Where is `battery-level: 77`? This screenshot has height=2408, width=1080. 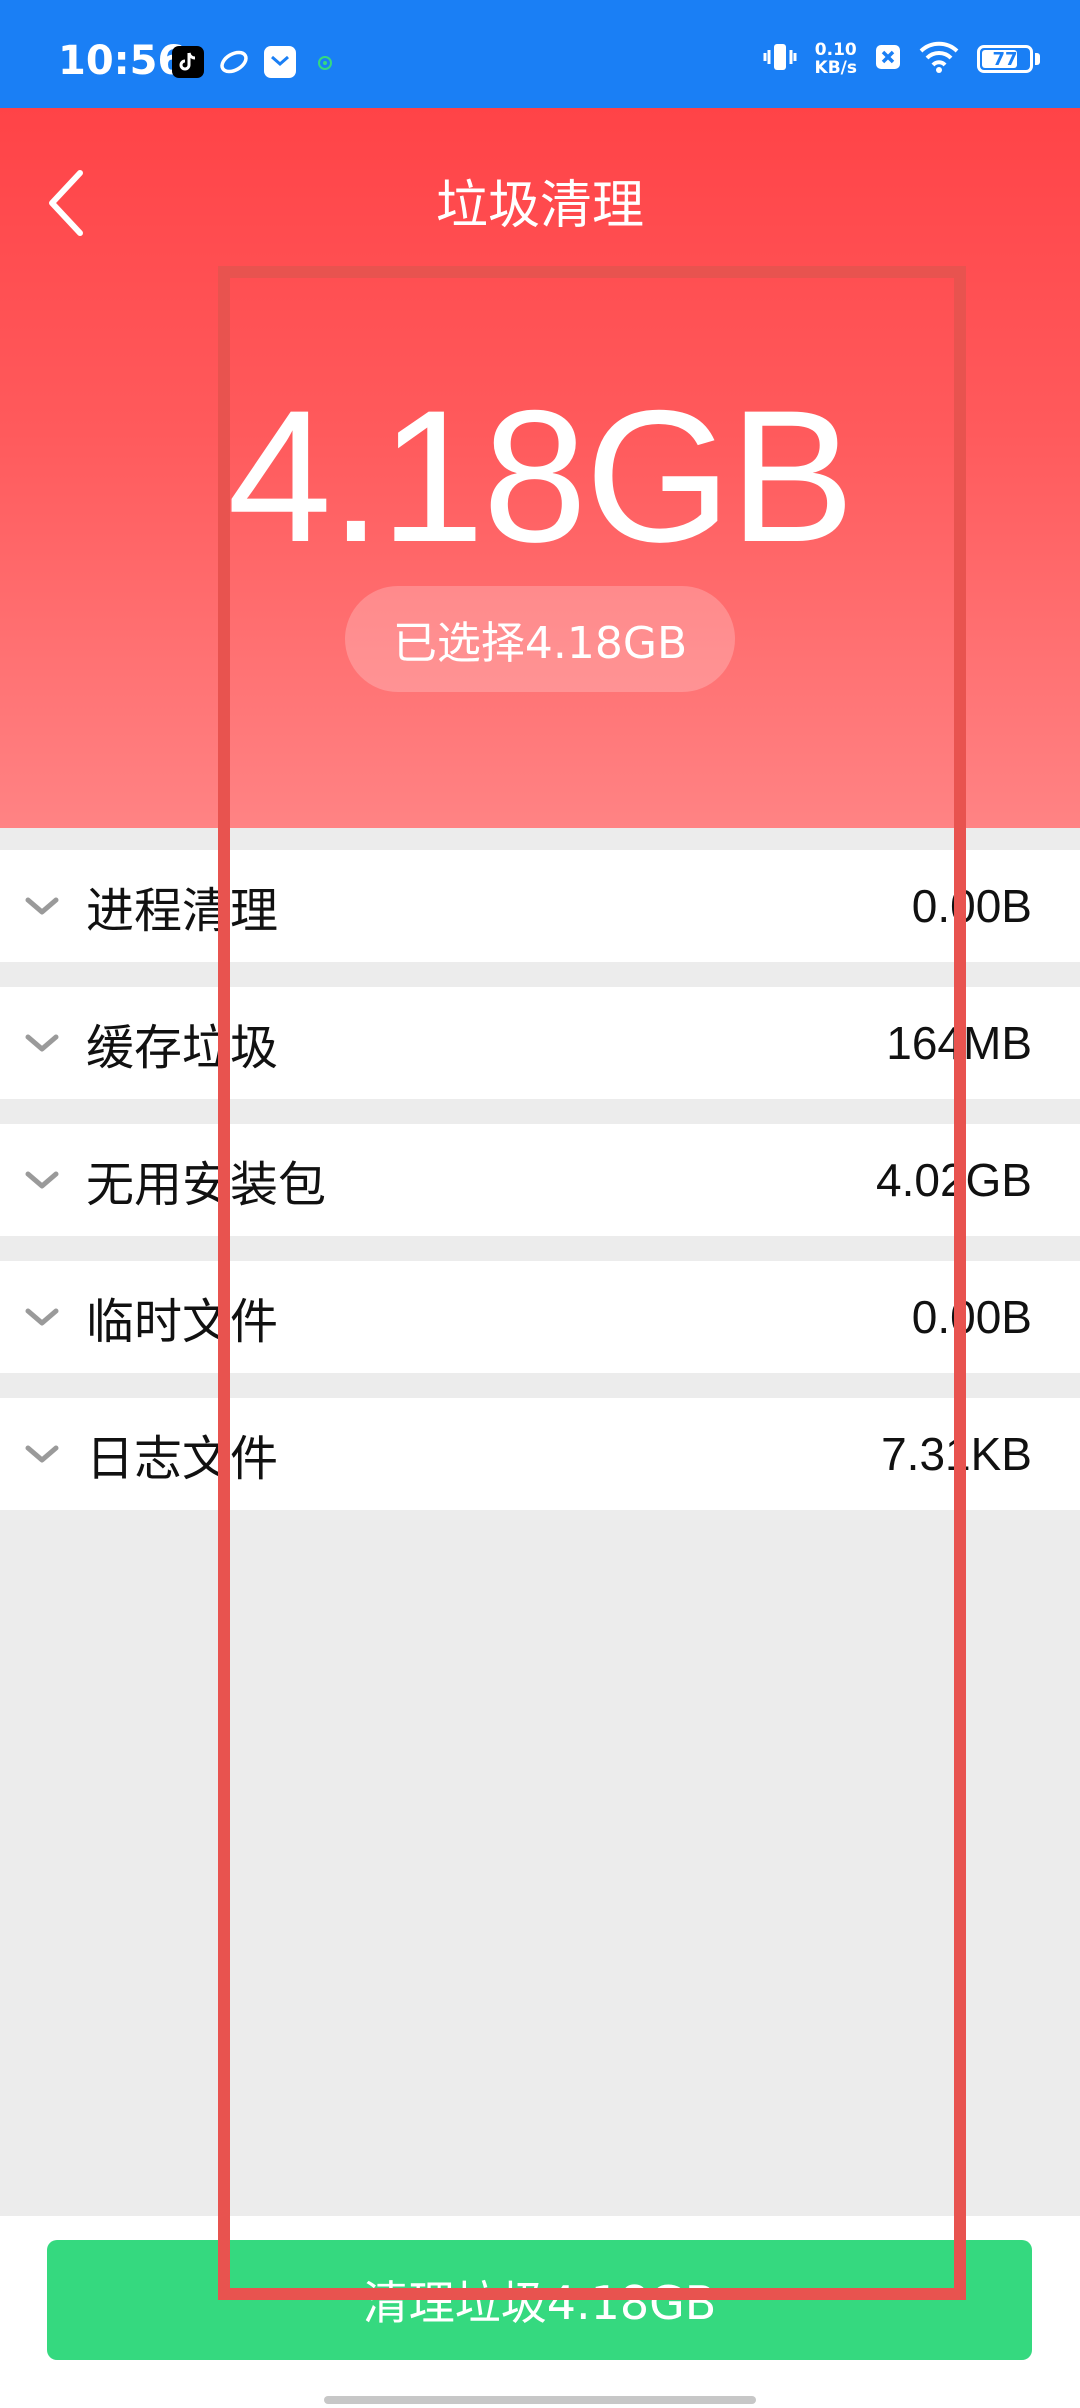 battery-level: 77 is located at coordinates (1005, 59).